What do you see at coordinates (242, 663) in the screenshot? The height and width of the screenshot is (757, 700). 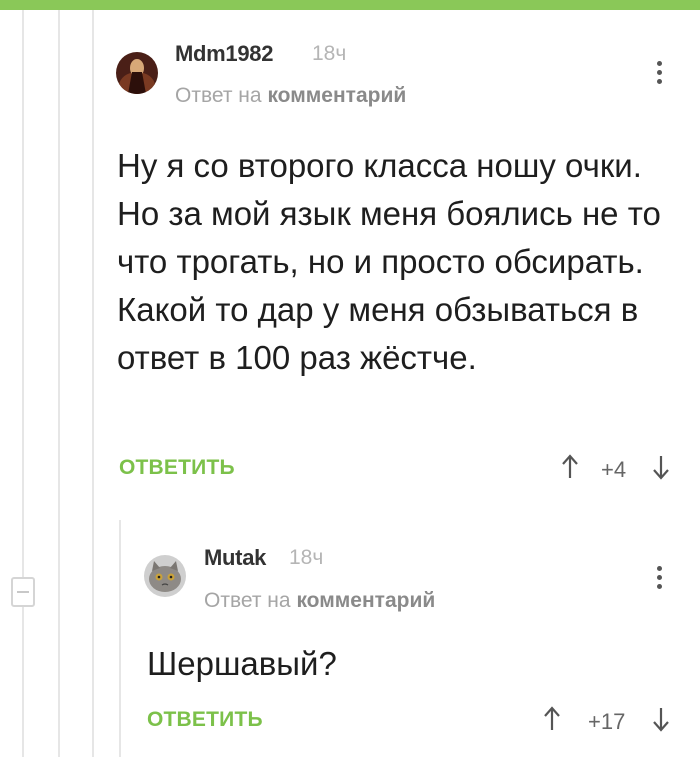 I see `comment-body: Шершавый?` at bounding box center [242, 663].